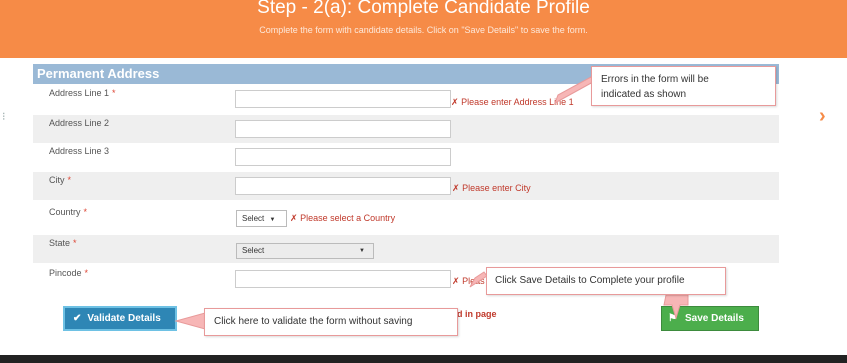 The width and height of the screenshot is (847, 363). I want to click on errors-callout-arrow, so click(574, 90).